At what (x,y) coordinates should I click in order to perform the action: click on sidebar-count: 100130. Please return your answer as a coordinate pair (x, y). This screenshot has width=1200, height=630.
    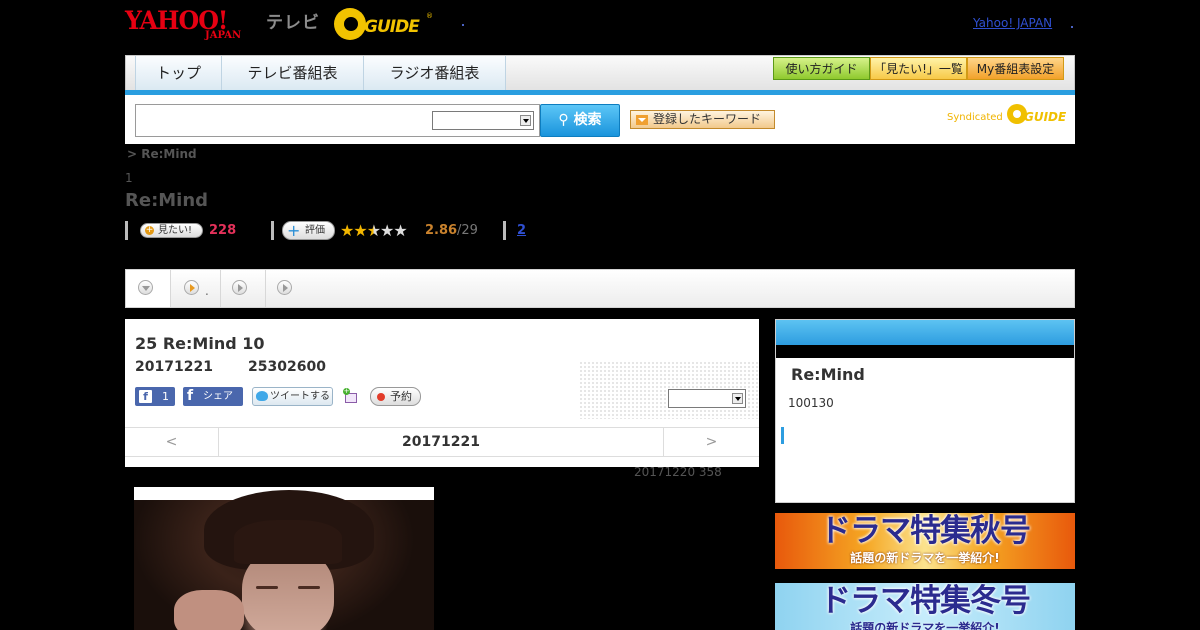
    Looking at the image, I should click on (811, 403).